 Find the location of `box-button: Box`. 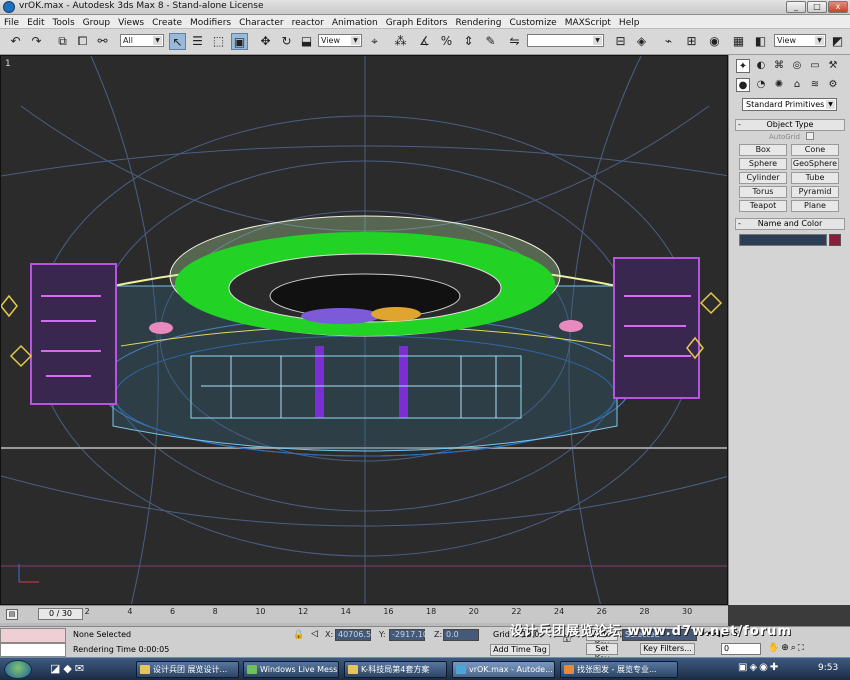

box-button: Box is located at coordinates (763, 150).